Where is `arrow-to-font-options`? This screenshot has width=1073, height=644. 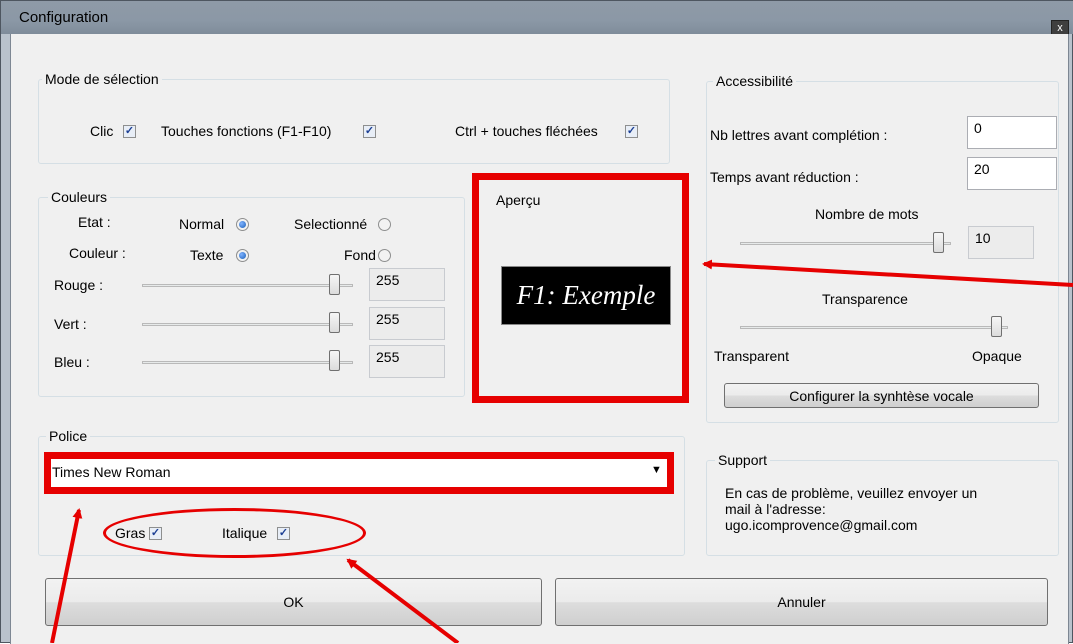
arrow-to-font-options is located at coordinates (403, 600).